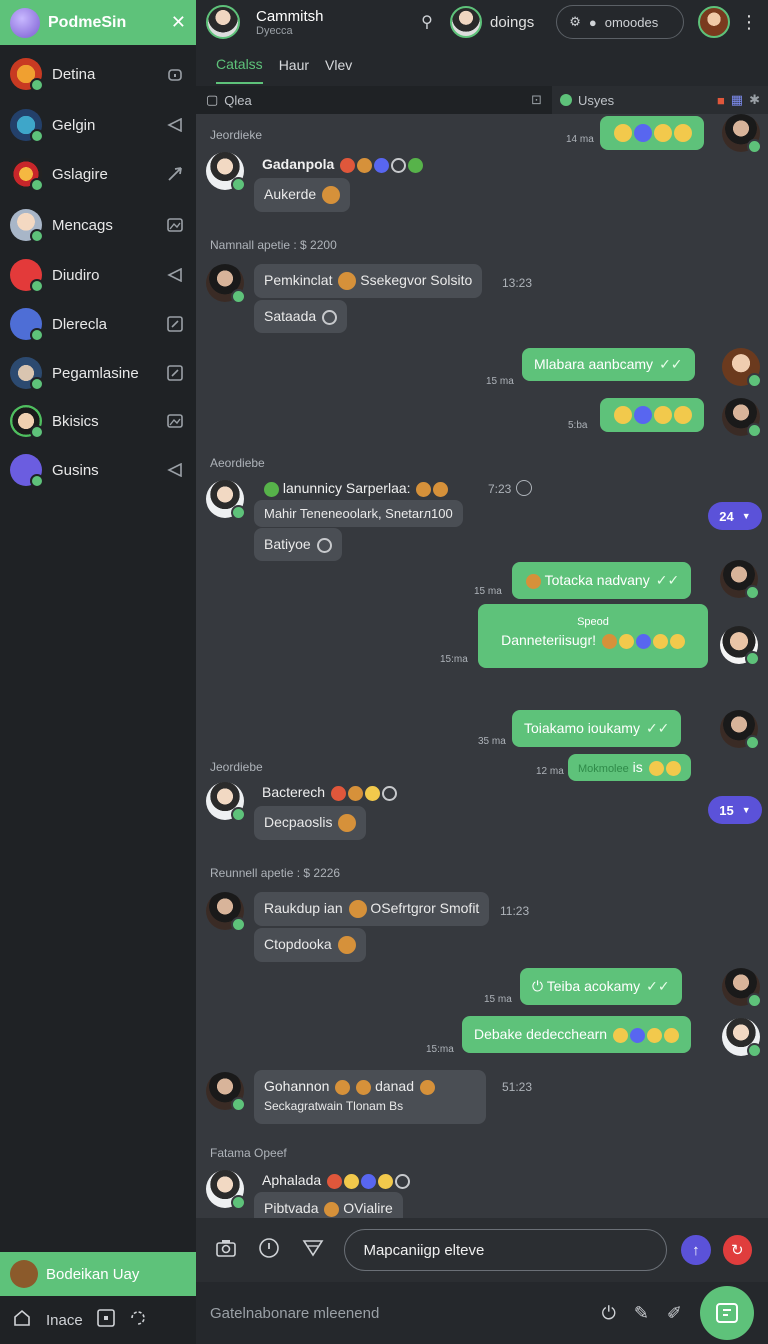 The width and height of the screenshot is (768, 1344). I want to click on tab-vlev: Vlev, so click(338, 65).